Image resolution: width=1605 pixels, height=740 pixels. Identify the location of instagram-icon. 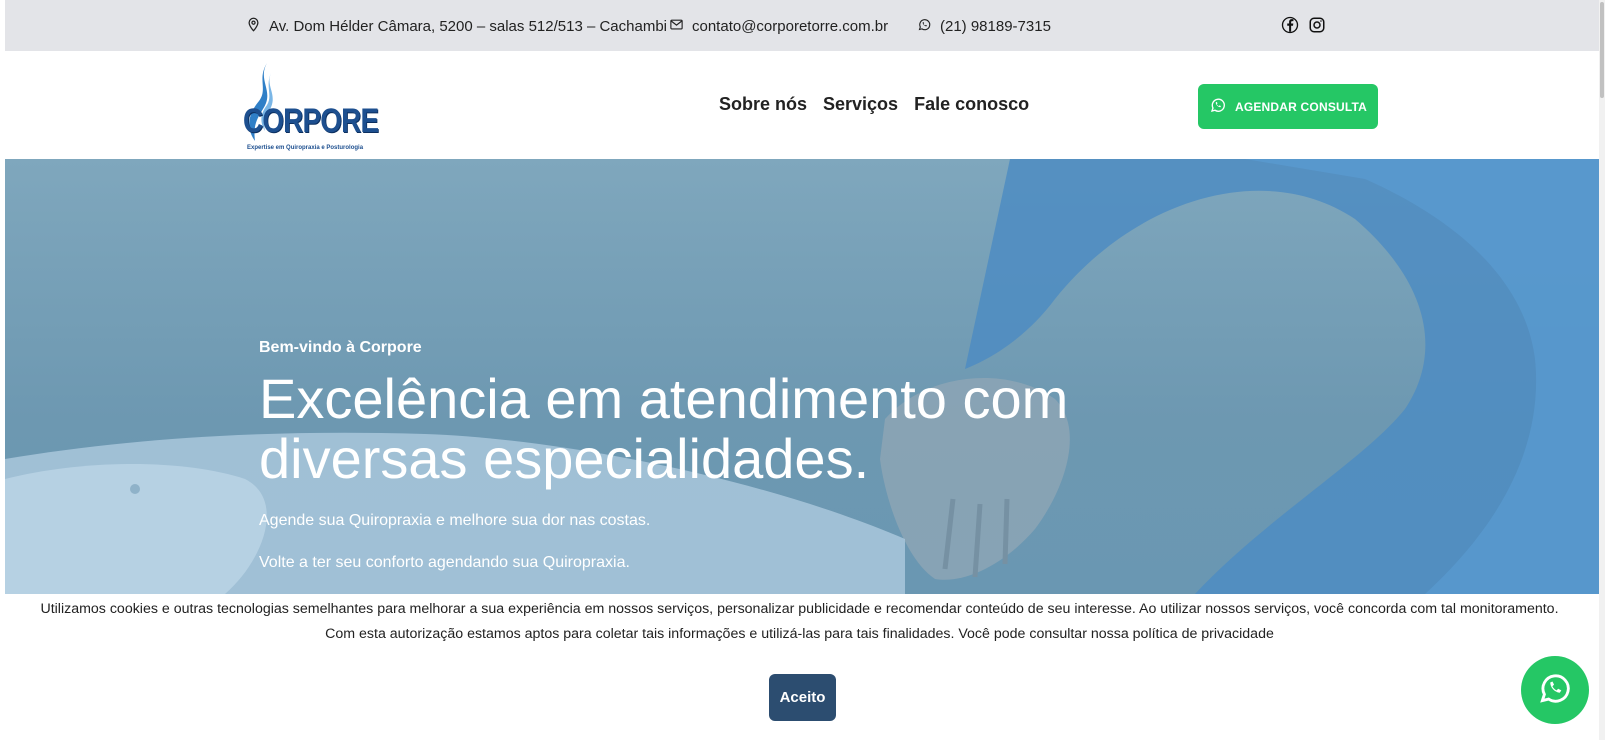
(1317, 25).